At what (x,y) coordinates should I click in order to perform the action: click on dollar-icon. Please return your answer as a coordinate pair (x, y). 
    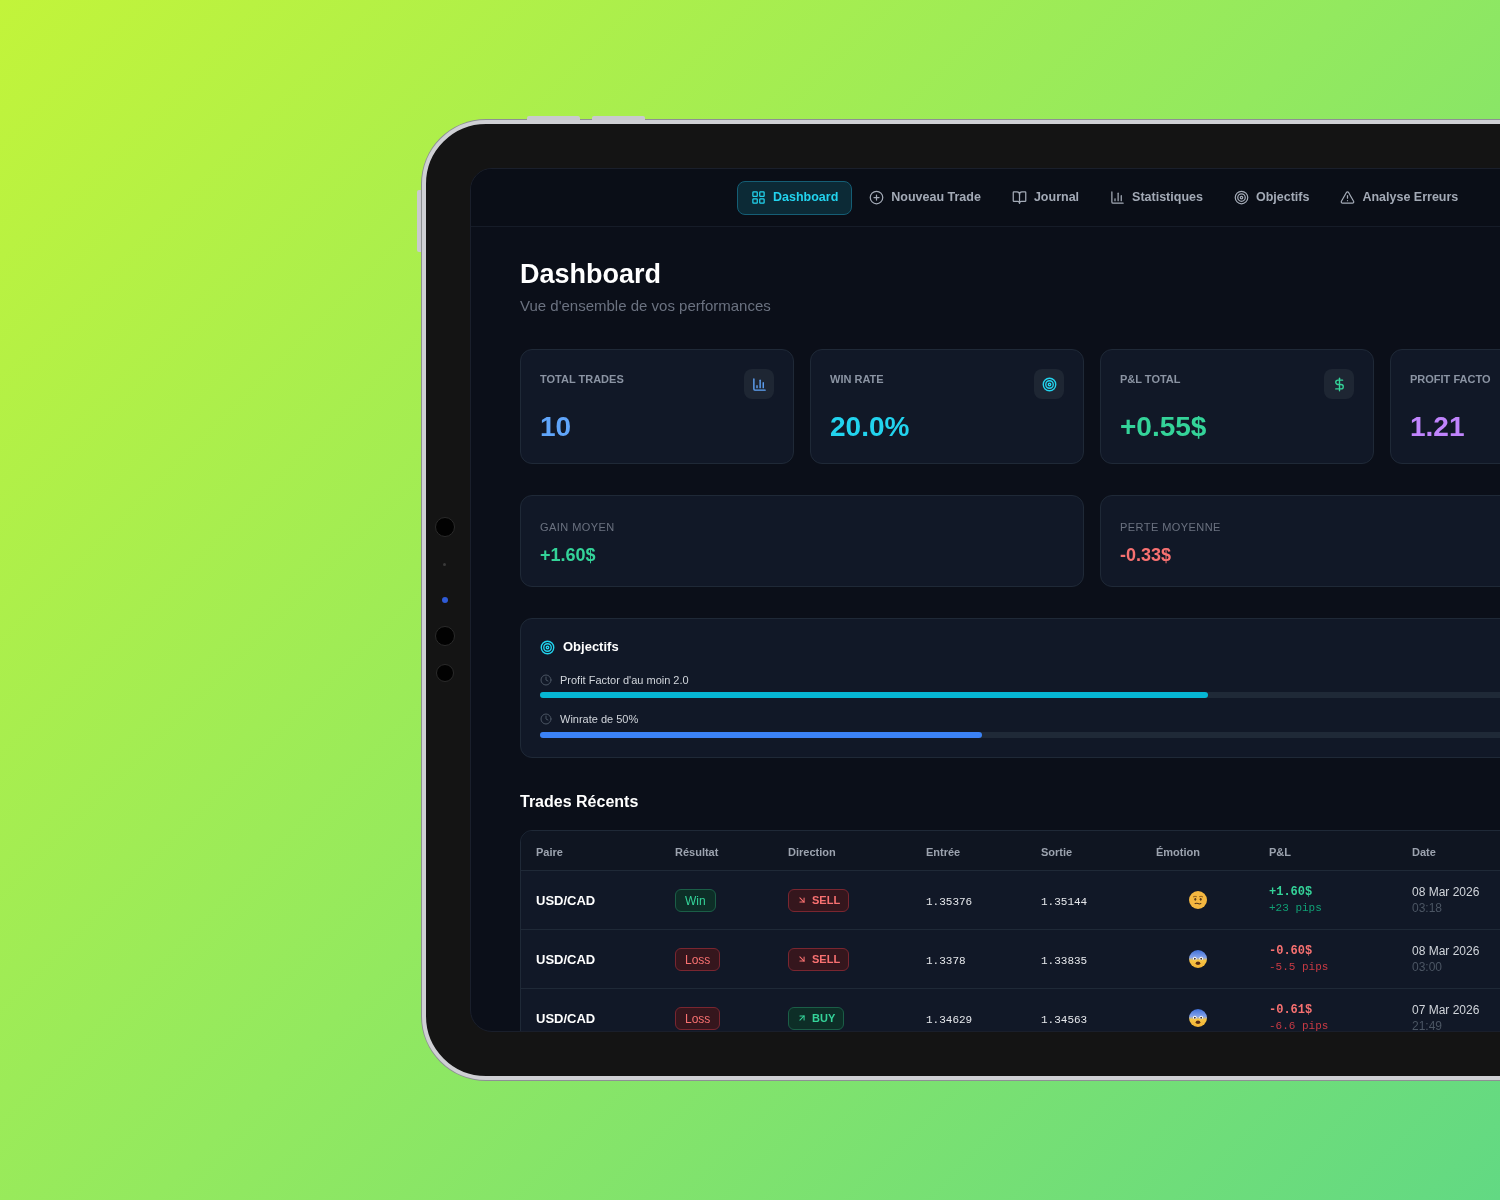
    Looking at the image, I should click on (1339, 384).